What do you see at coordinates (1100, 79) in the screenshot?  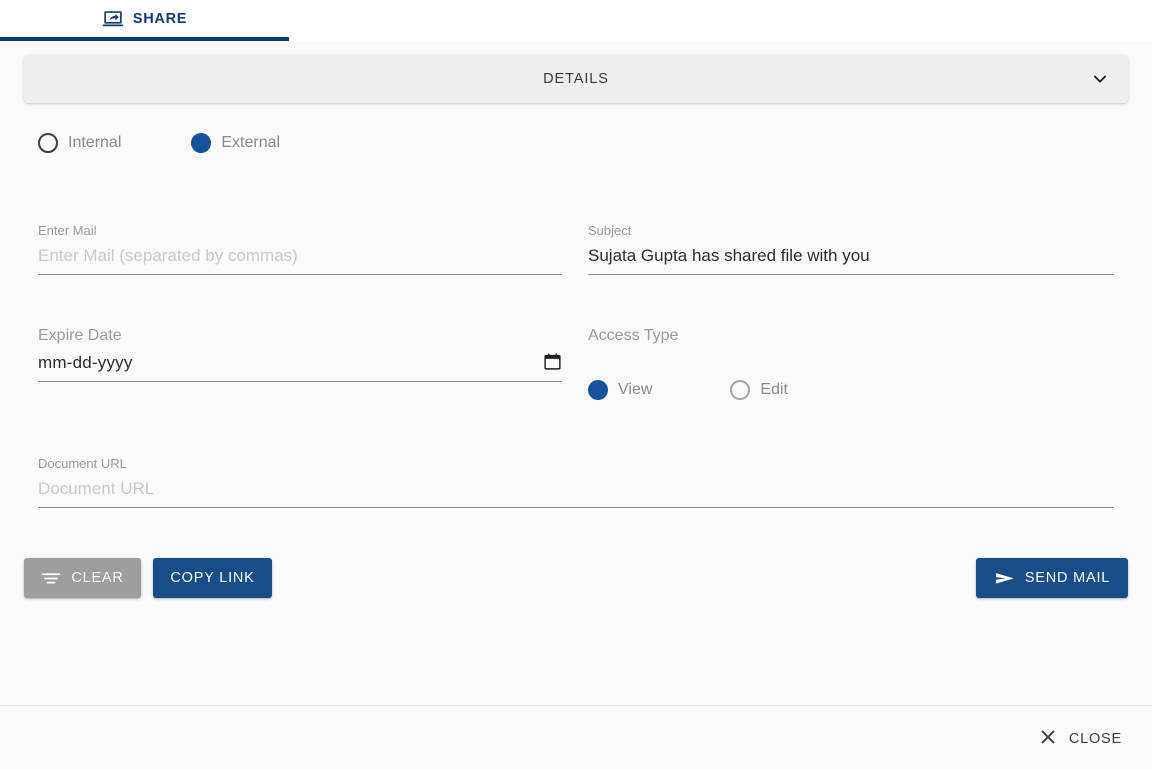 I see `chevron-down-icon` at bounding box center [1100, 79].